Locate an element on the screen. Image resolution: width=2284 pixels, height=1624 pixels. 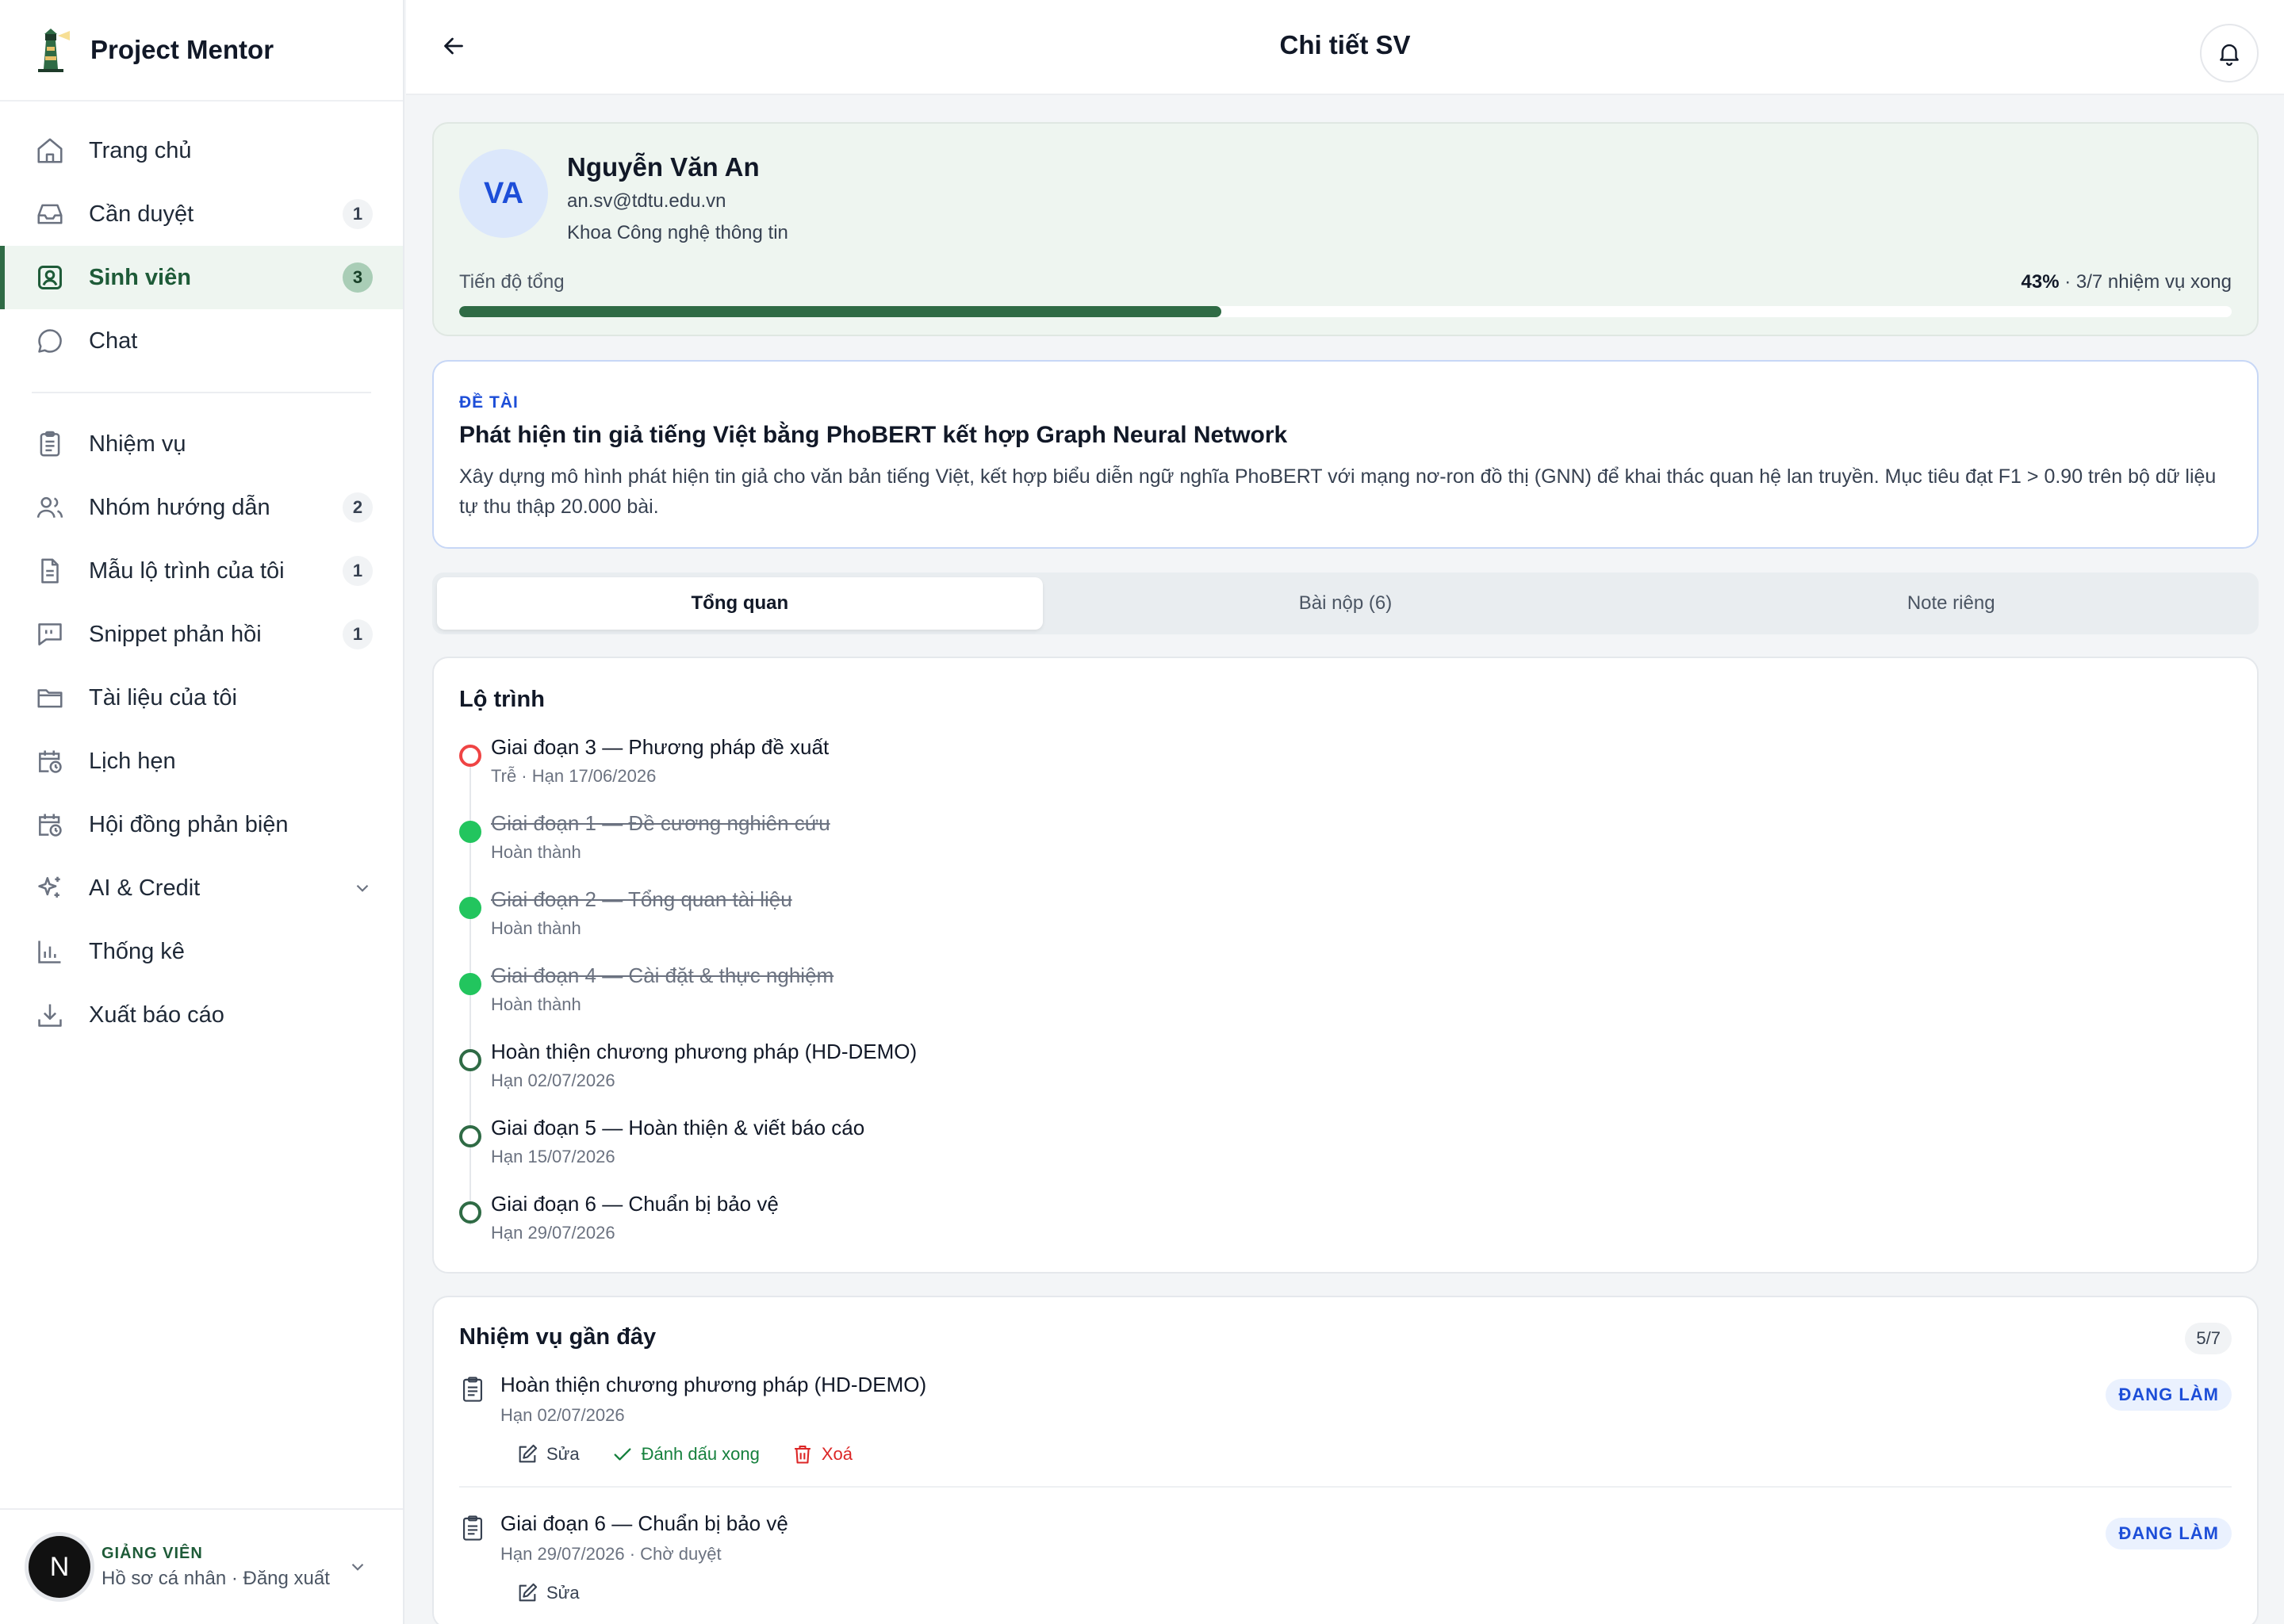
sidebar-item-home: Trang chủ is located at coordinates (201, 150).